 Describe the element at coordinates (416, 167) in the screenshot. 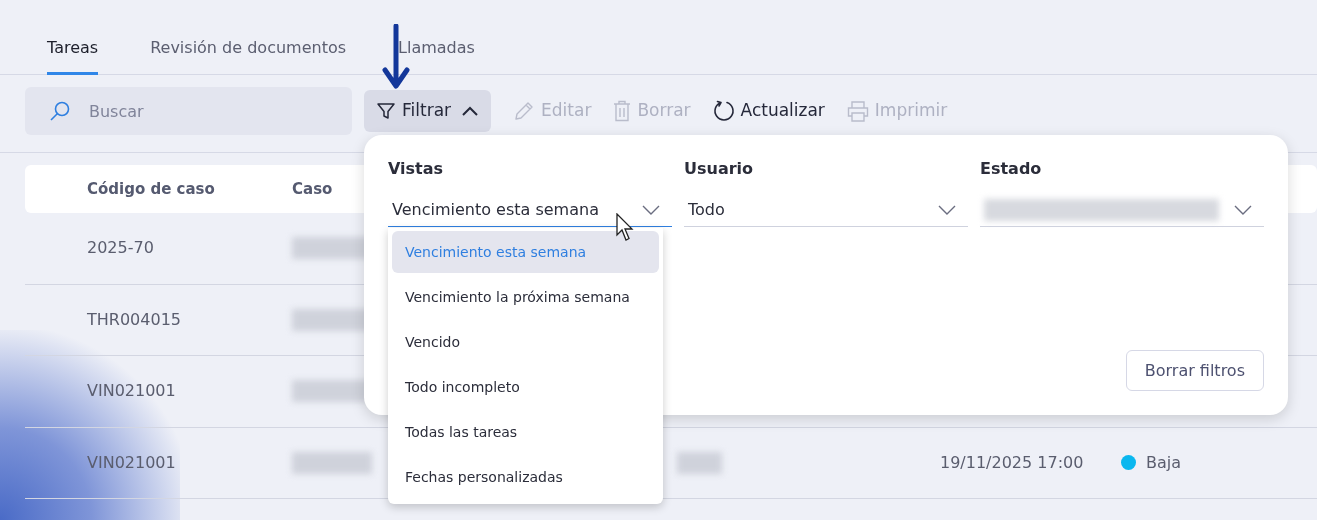

I see `field-label: Vistas` at that location.